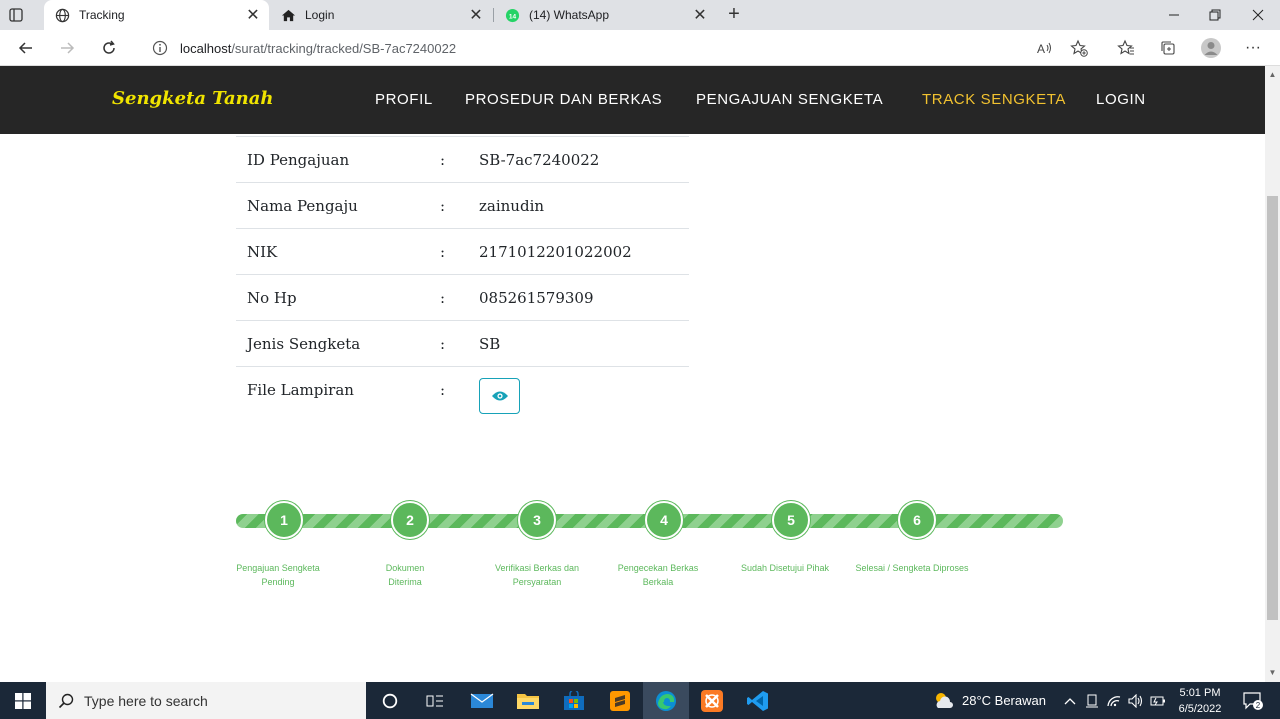 The image size is (1280, 719). What do you see at coordinates (262, 252) in the screenshot?
I see `detail-label: NIK` at bounding box center [262, 252].